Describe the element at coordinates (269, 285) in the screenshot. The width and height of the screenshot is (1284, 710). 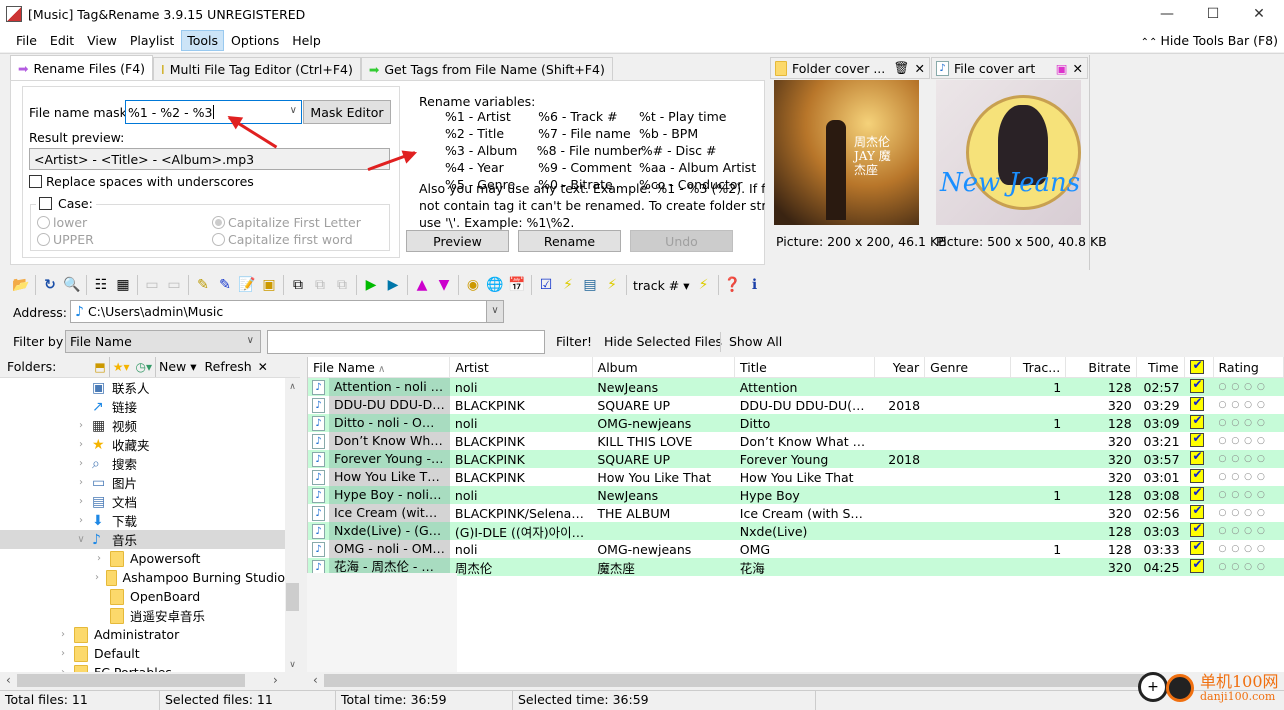
I see `tag-folder-icon: ▣` at that location.